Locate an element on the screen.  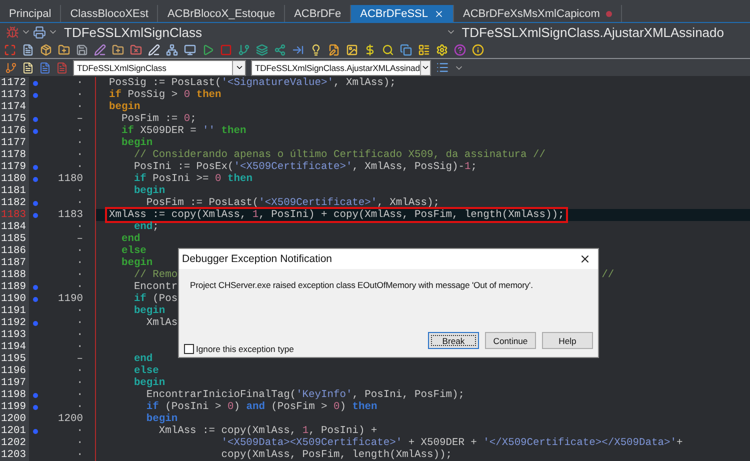
gutter-mark: 1190 is located at coordinates (71, 299).